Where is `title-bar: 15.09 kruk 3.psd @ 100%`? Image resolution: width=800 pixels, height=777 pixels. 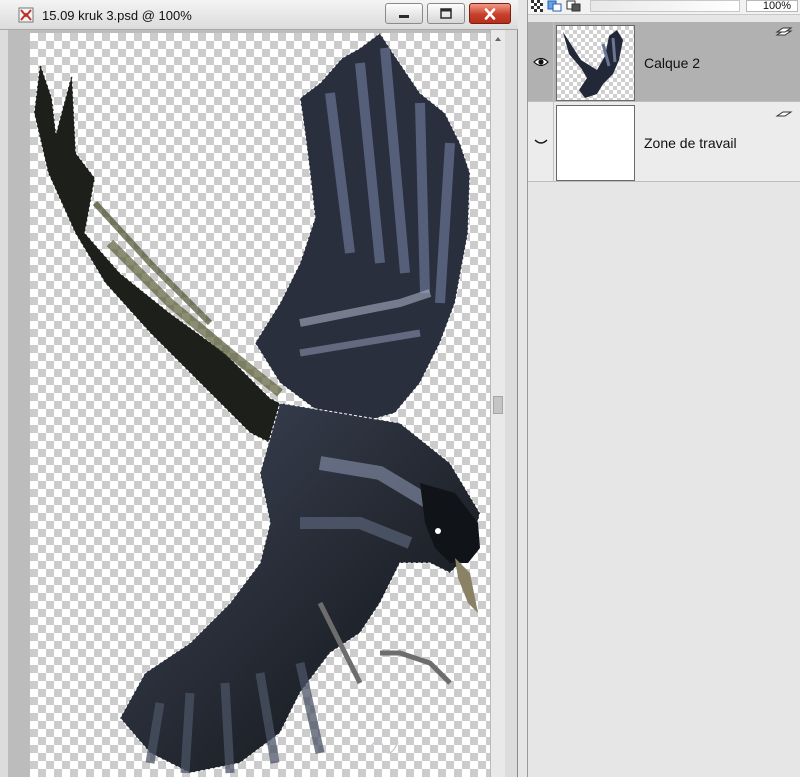
title-bar: 15.09 kruk 3.psd @ 100% is located at coordinates (259, 15).